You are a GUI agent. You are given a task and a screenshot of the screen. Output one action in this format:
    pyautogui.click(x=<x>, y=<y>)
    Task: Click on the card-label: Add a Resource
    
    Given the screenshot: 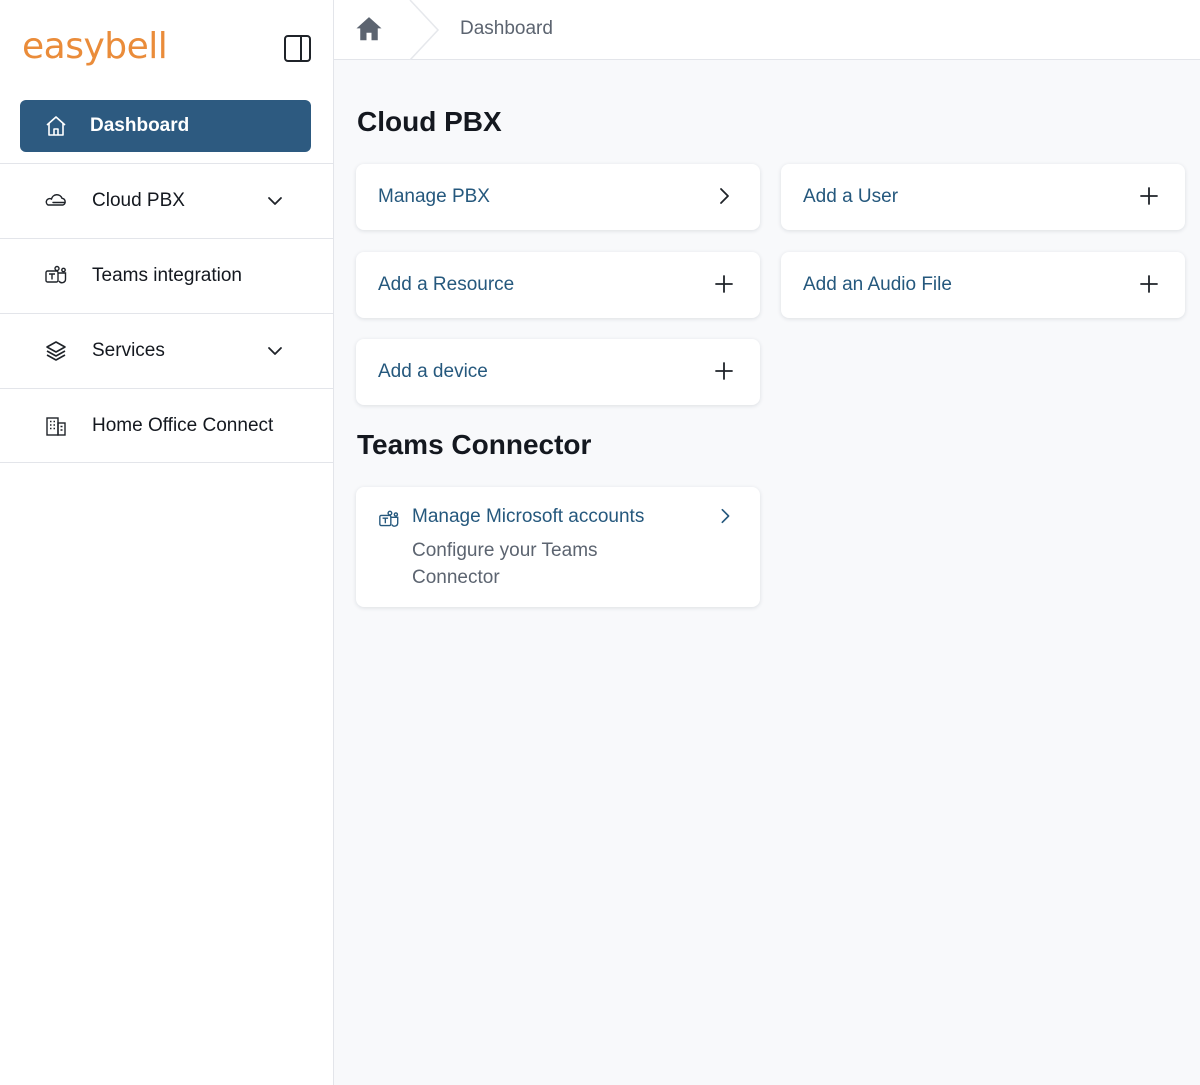 What is the action you would take?
    pyautogui.click(x=446, y=284)
    